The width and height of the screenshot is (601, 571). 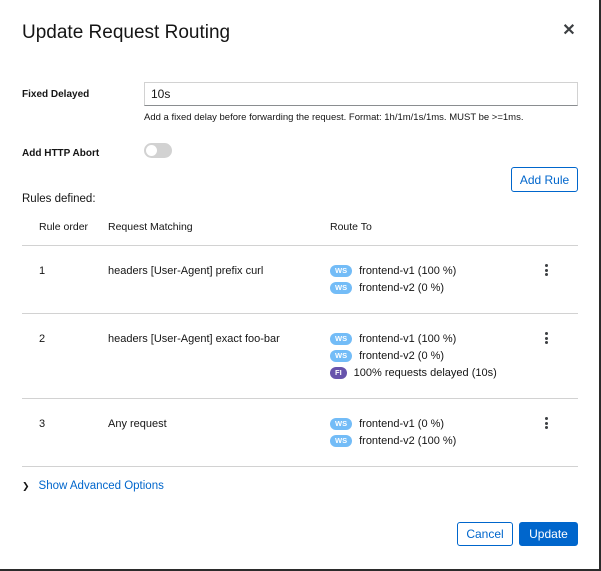 I want to click on column-header-request-matching: Request Matching, so click(x=150, y=227).